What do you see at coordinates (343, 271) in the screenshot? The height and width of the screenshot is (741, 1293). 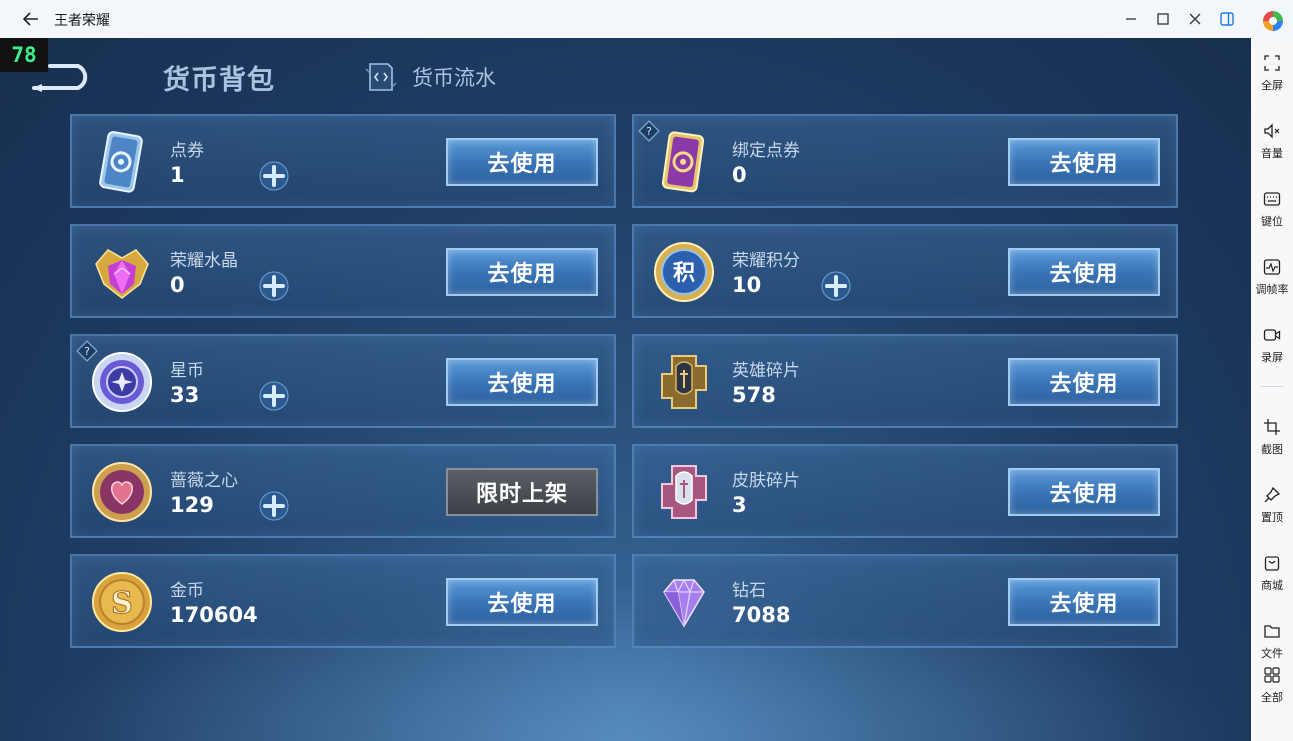 I see `currency-card-glory-crystal: 荣耀水晶 0 去使用` at bounding box center [343, 271].